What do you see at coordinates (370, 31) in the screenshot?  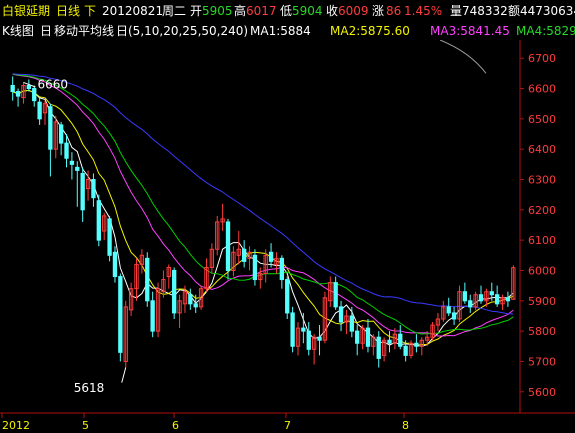 I see `ma2-value: MA2:5875.60` at bounding box center [370, 31].